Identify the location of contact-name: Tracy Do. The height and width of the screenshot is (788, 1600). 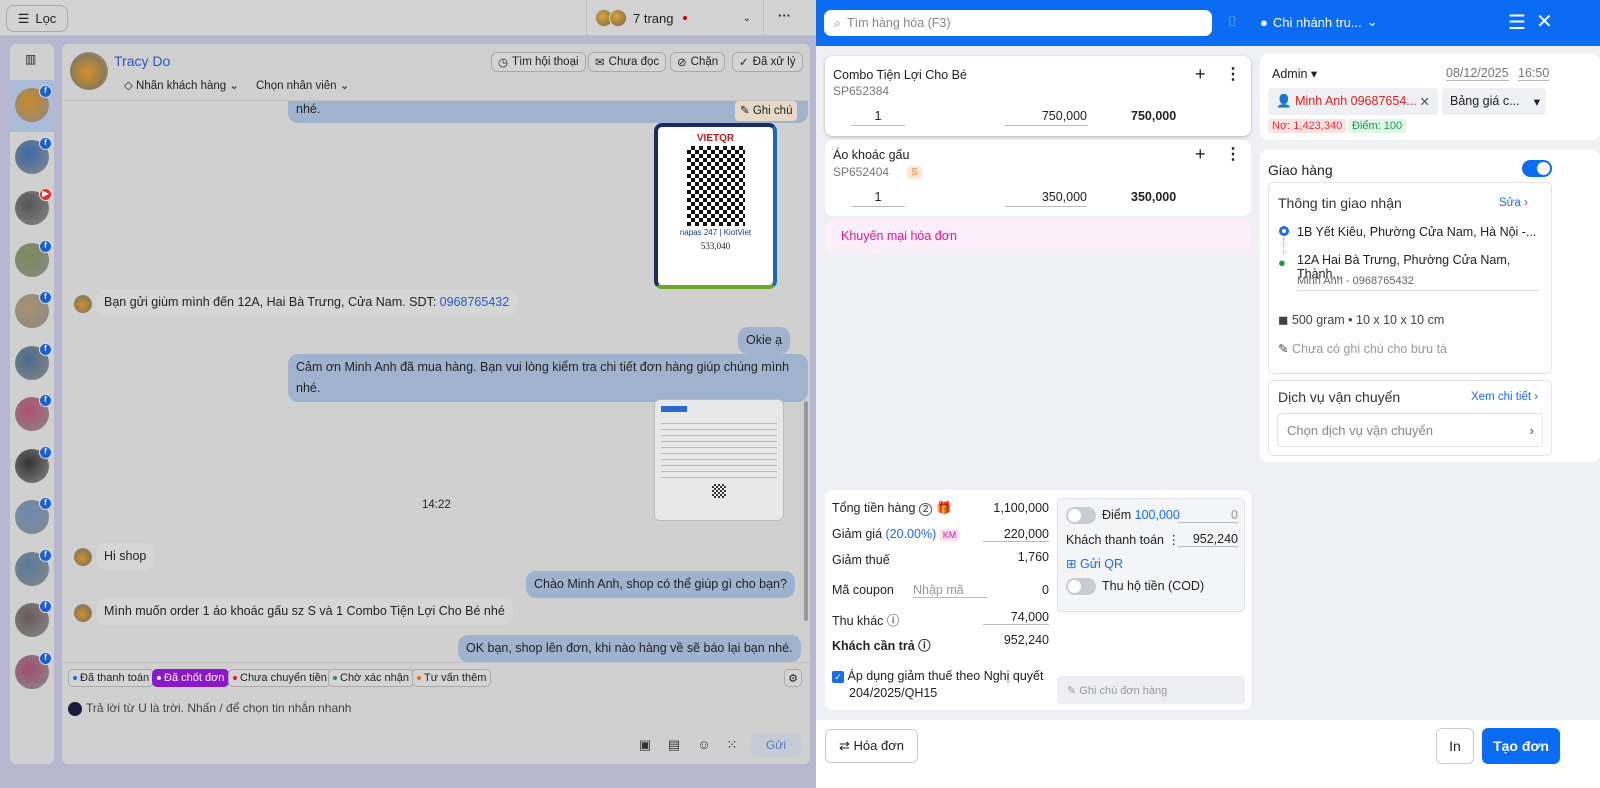
(142, 61).